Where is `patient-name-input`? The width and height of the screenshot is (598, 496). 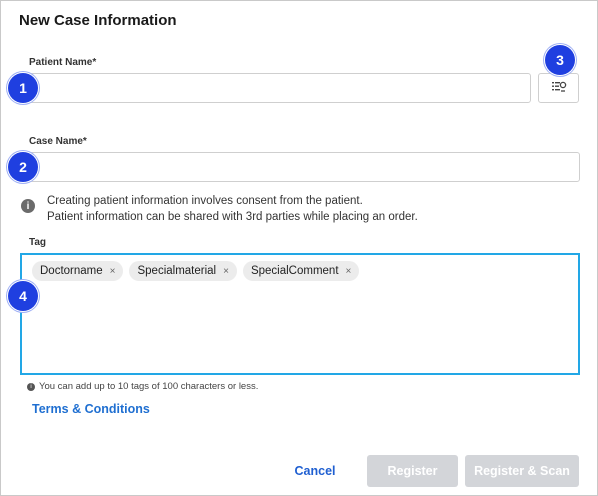 patient-name-input is located at coordinates (275, 88).